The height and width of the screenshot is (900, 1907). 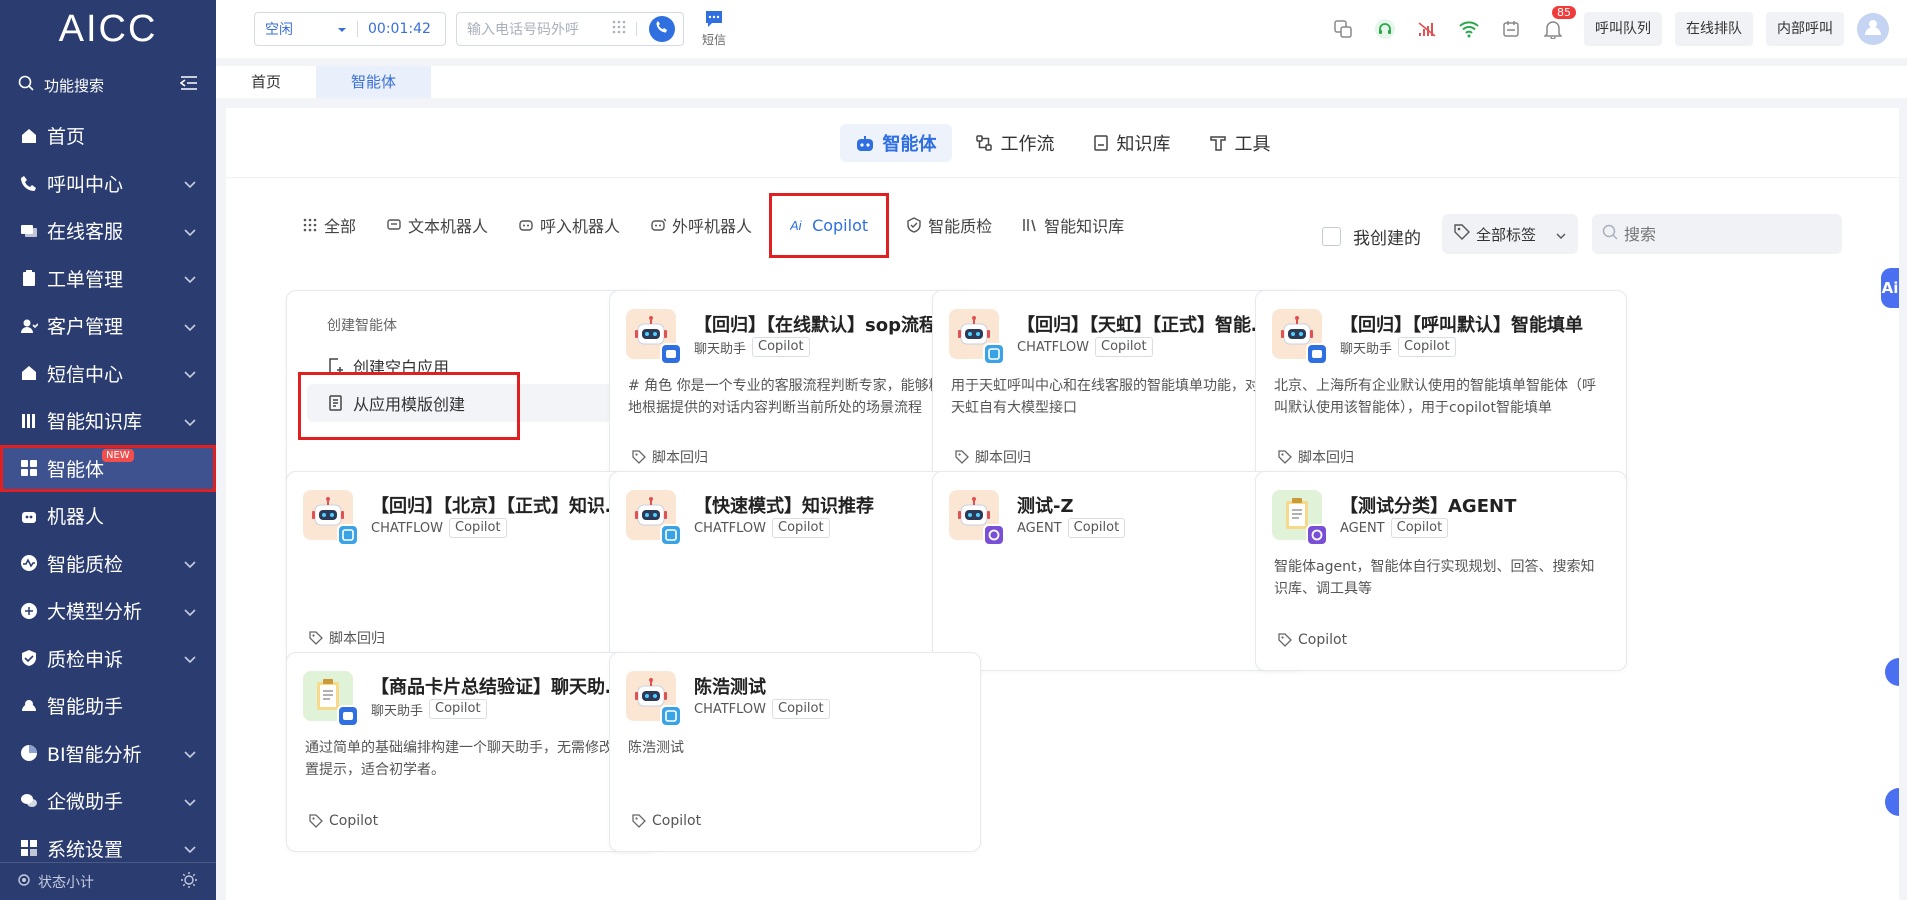 I want to click on tag-select: 全部标签, so click(x=1510, y=234).